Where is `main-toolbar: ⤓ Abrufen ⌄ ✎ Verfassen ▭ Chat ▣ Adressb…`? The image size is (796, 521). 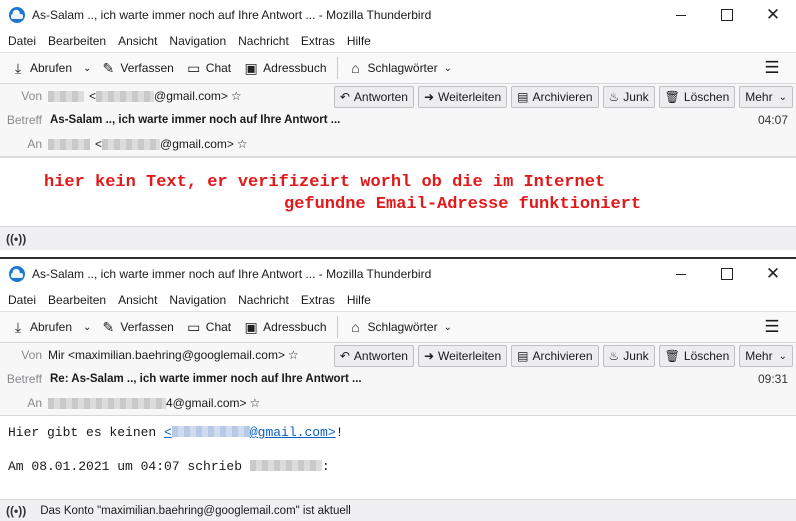 main-toolbar: ⤓ Abrufen ⌄ ✎ Verfassen ▭ Chat ▣ Adressb… is located at coordinates (398, 327).